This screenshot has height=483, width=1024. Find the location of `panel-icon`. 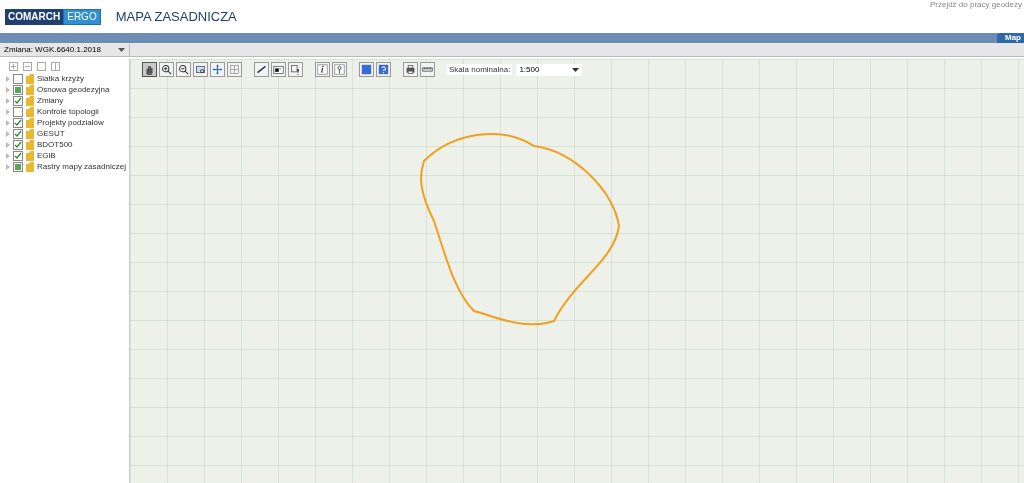

panel-icon is located at coordinates (55, 66).